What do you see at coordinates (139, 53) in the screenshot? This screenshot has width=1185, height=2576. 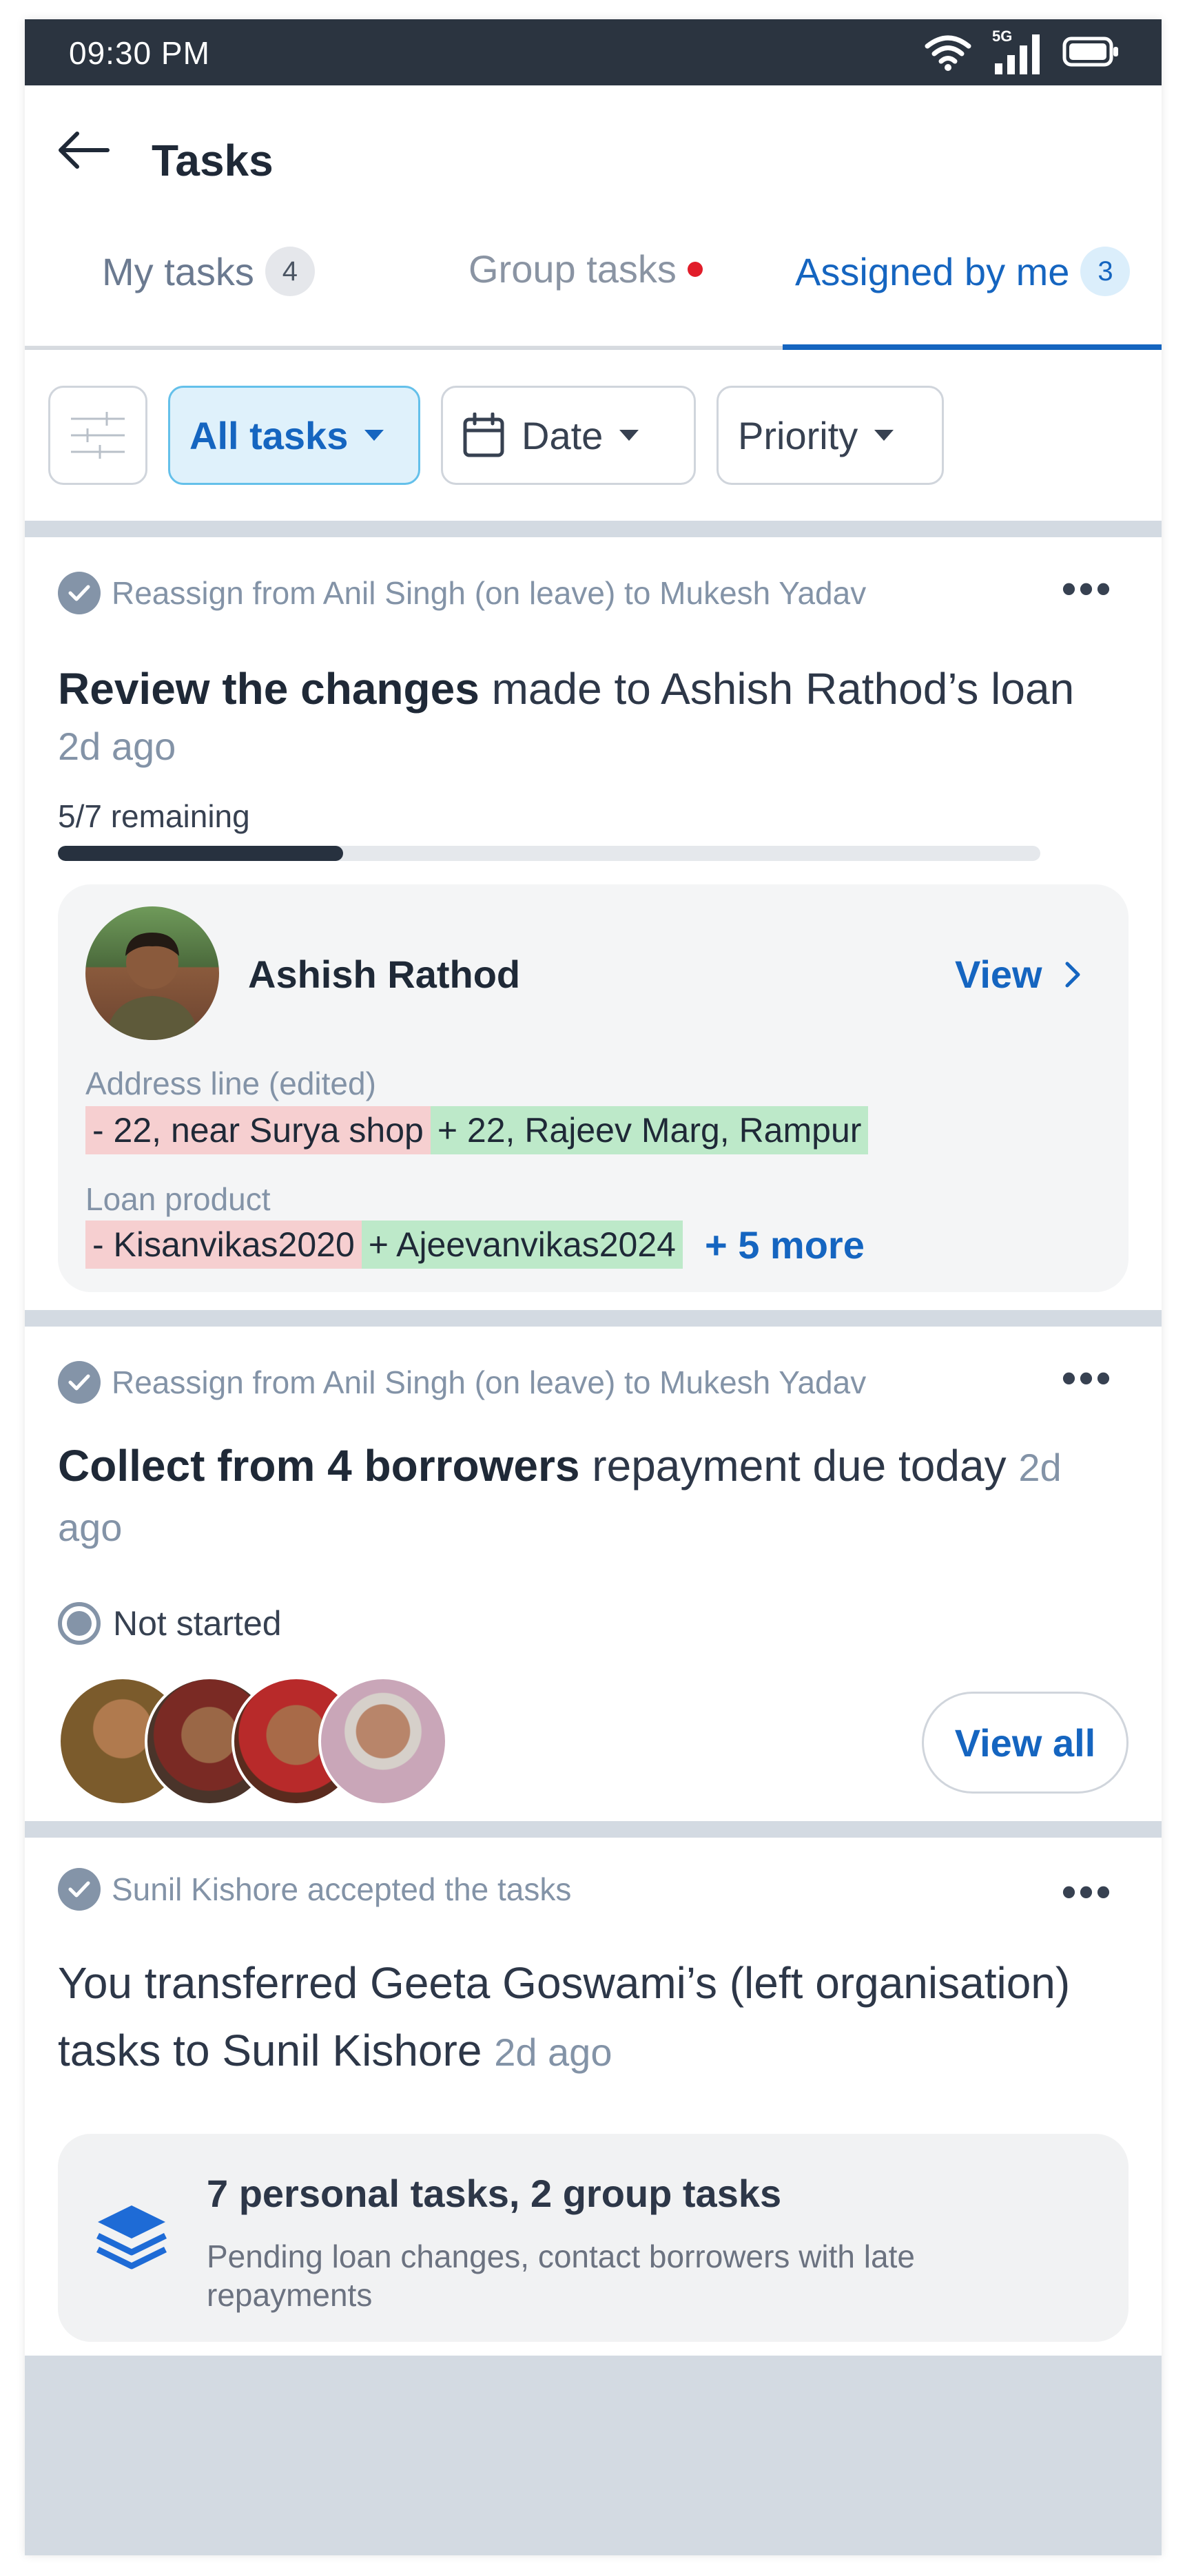 I see `status-time: 09:30 PM` at bounding box center [139, 53].